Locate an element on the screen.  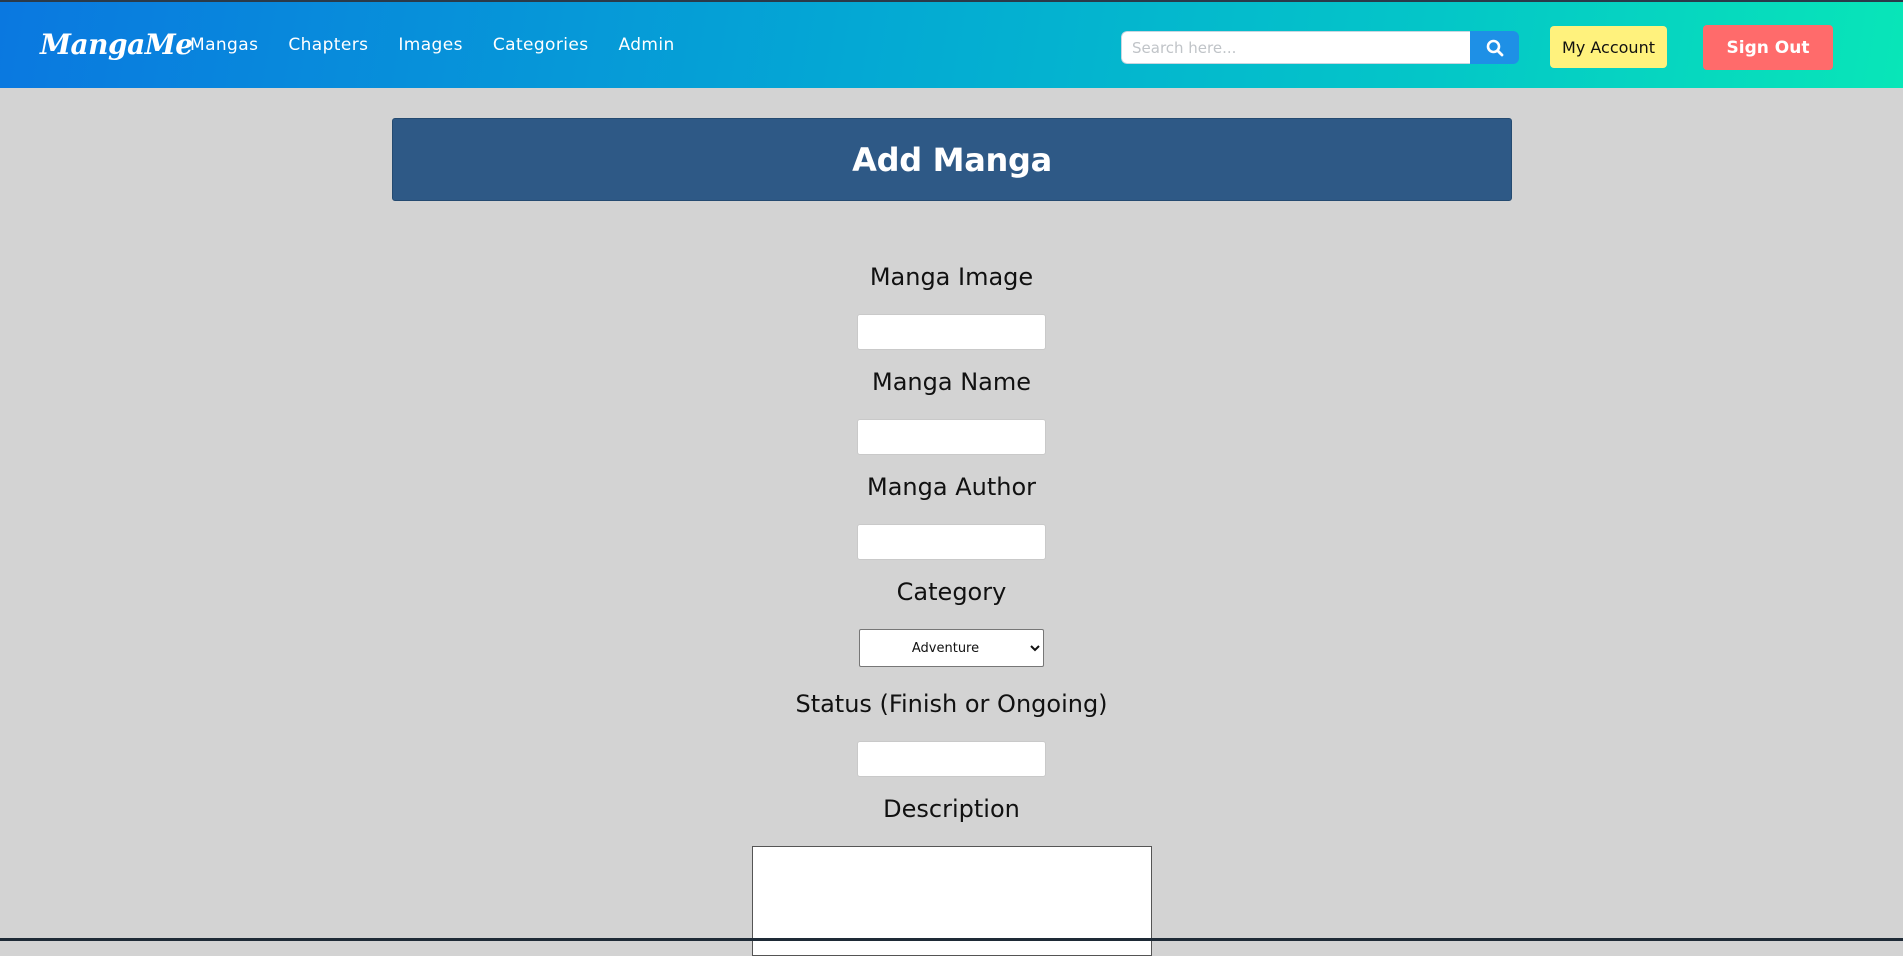
search-button is located at coordinates (1494, 47).